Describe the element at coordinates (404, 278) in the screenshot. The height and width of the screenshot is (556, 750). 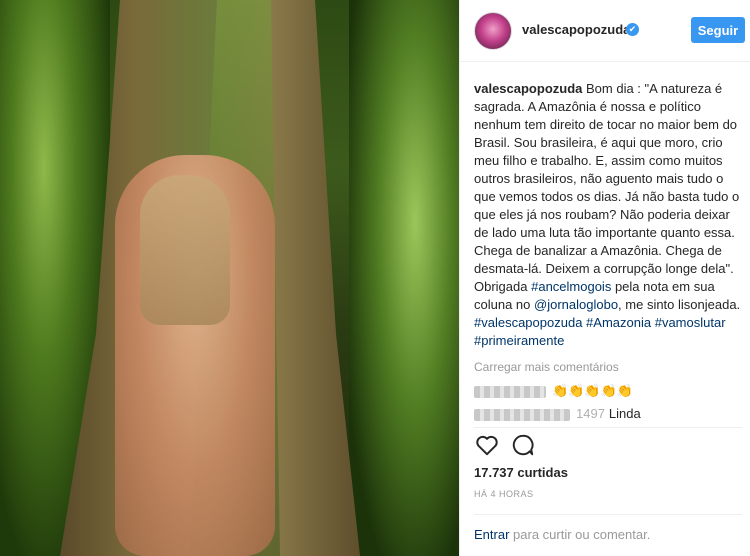
I see `photo-forest-right` at that location.